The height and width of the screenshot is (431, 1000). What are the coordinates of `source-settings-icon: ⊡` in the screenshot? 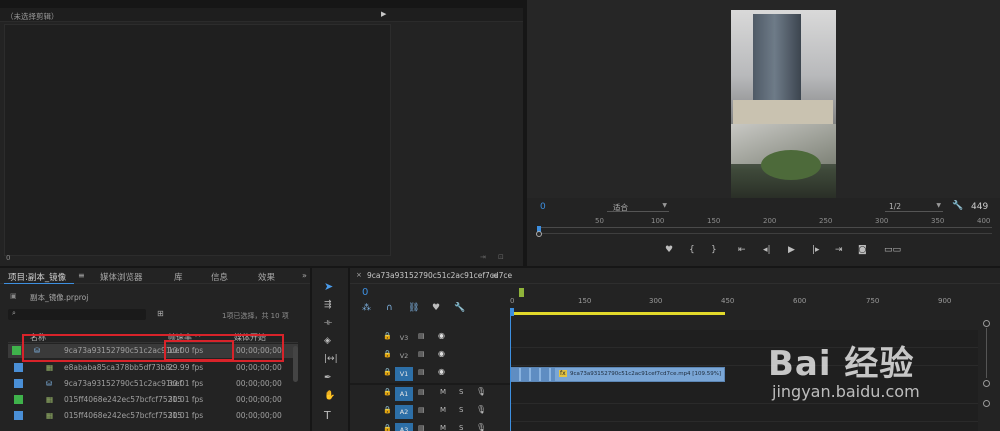 It's located at (501, 257).